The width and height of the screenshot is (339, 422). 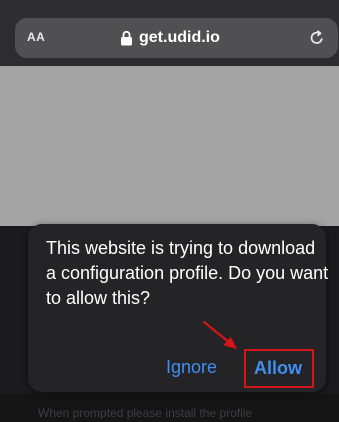 I want to click on allow-button-label: Allow, so click(x=278, y=368).